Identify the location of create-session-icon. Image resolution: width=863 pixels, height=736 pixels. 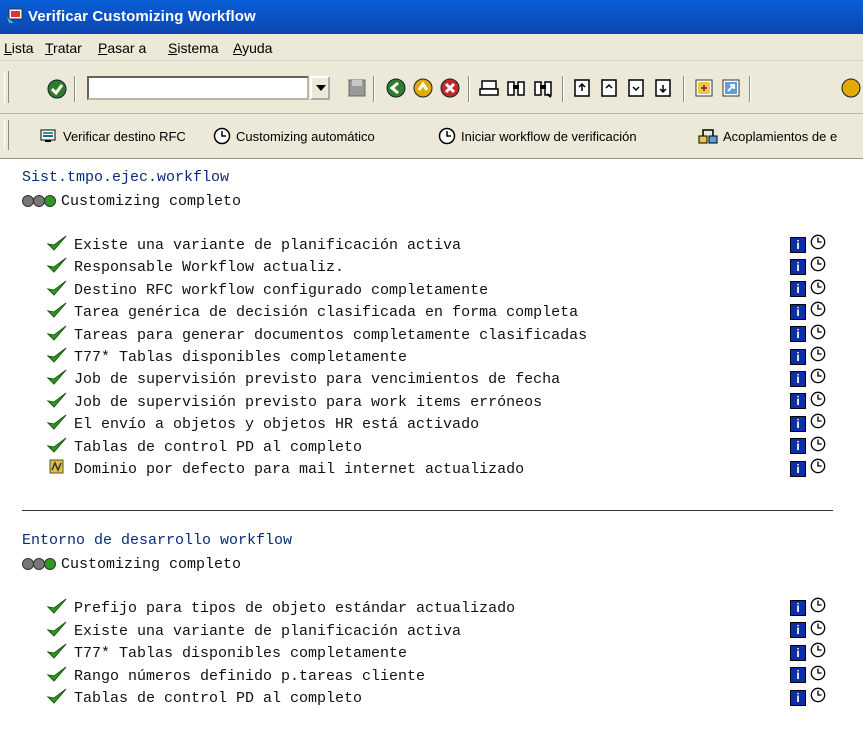
(704, 88).